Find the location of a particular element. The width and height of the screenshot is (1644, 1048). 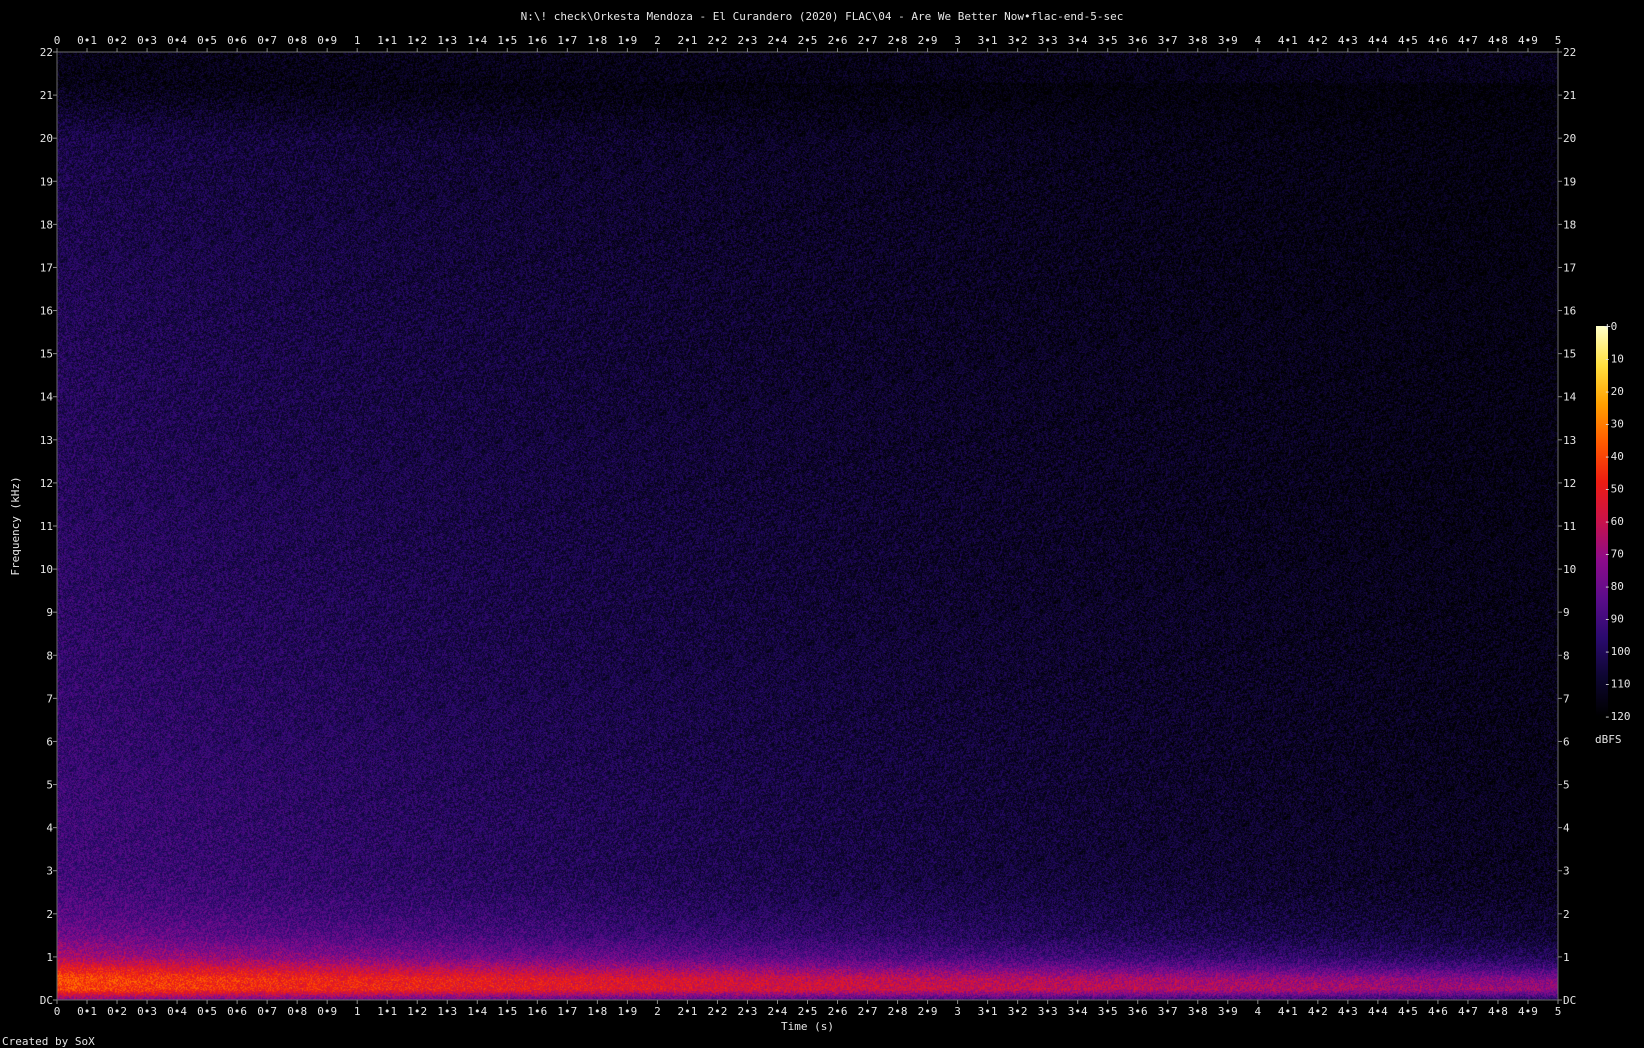

colorbar-tick-label: -40 is located at coordinates (1614, 456).